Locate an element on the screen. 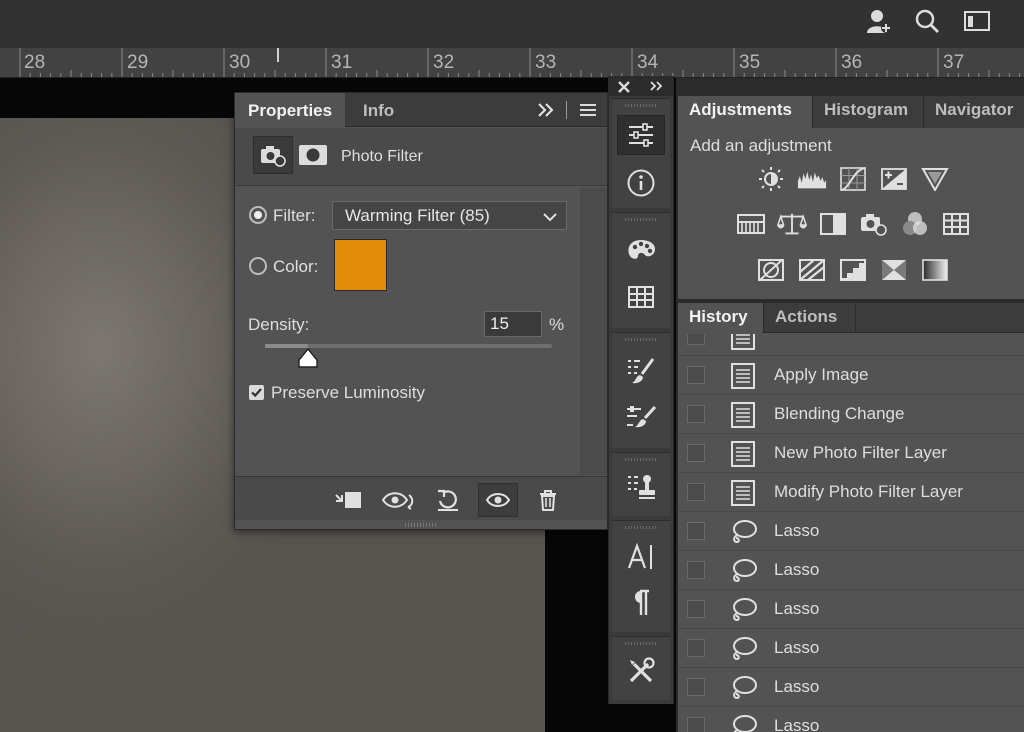 The height and width of the screenshot is (732, 1024). brightness-contrast-icon is located at coordinates (771, 179).